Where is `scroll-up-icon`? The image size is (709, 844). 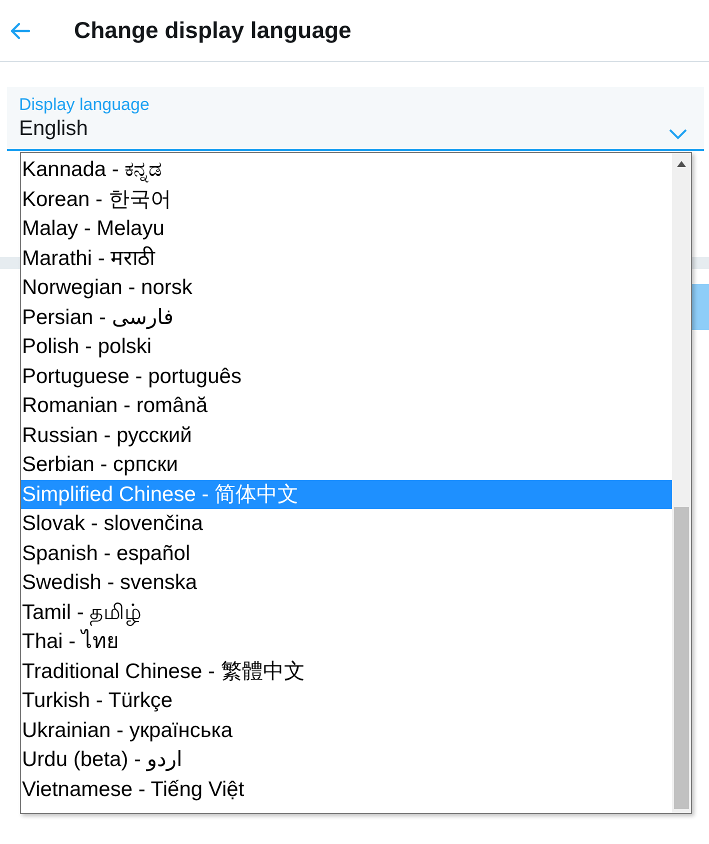 scroll-up-icon is located at coordinates (681, 164).